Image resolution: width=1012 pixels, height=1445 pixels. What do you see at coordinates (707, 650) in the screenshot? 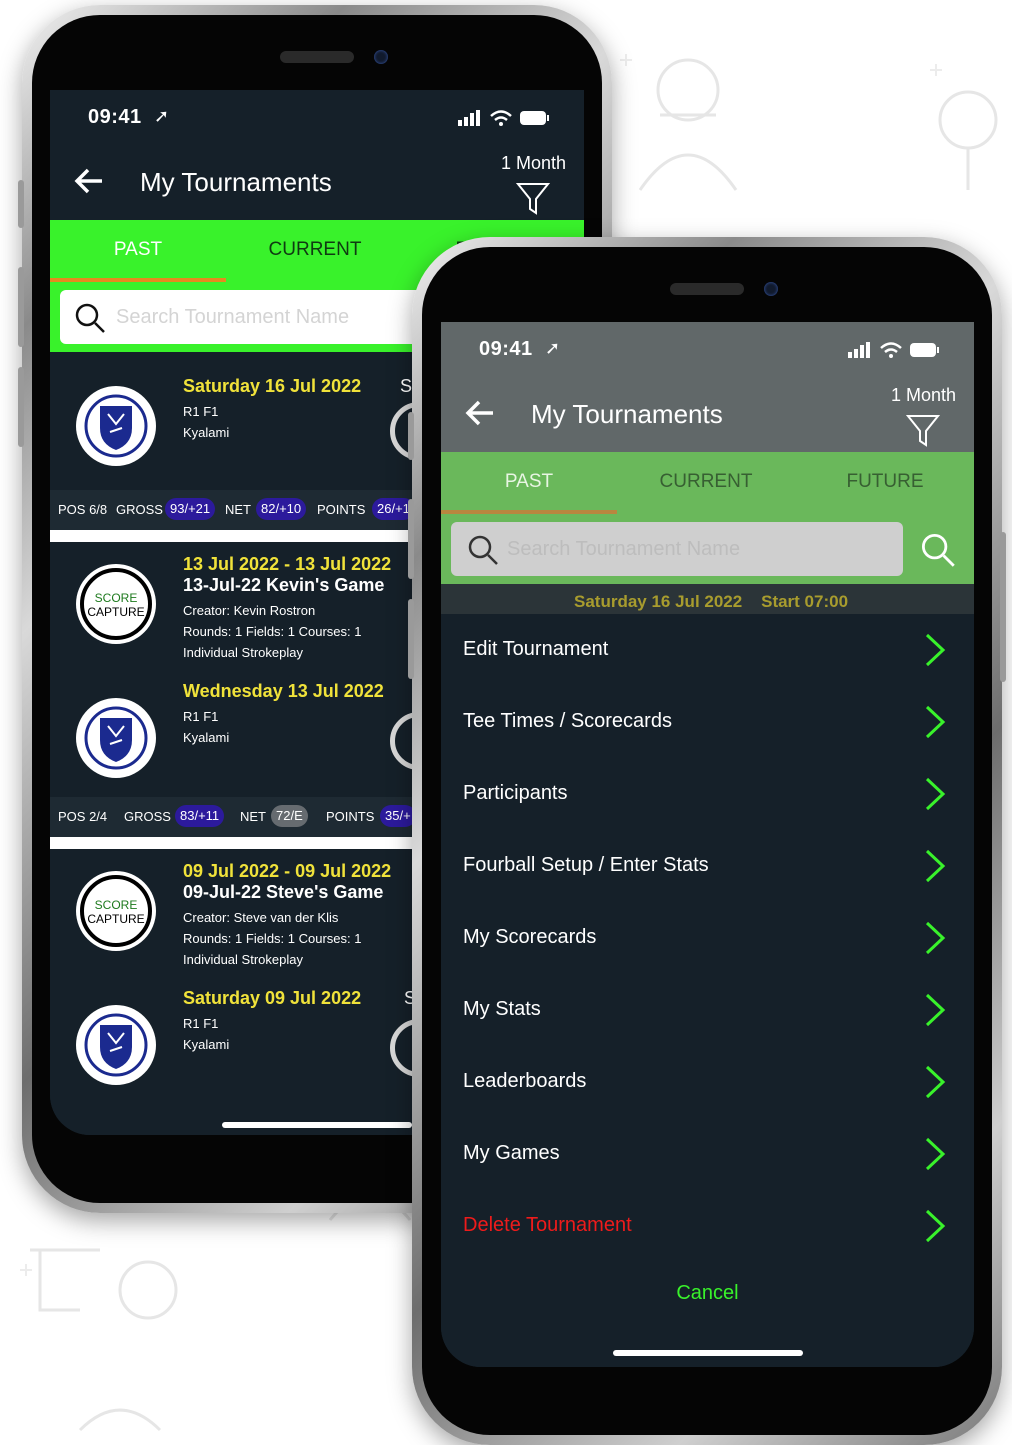
I see `menu-edit-tournament: Edit Tournament` at bounding box center [707, 650].